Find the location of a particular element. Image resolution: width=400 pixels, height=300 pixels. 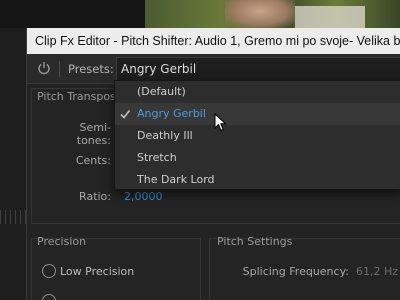

background-app-area is located at coordinates (72, 14).